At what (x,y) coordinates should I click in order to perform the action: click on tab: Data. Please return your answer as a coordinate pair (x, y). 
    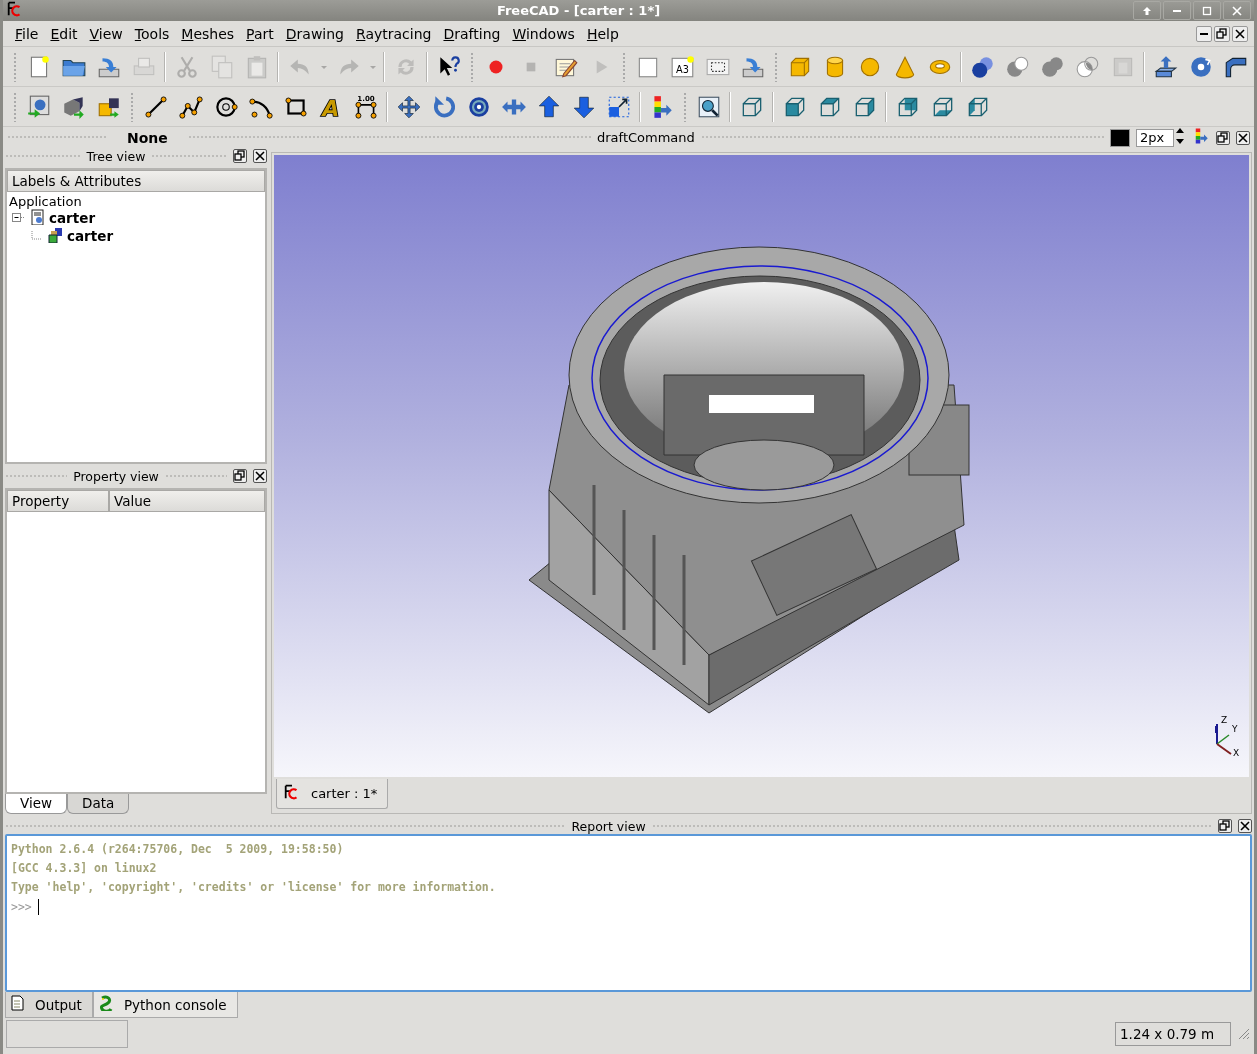
    Looking at the image, I should click on (98, 804).